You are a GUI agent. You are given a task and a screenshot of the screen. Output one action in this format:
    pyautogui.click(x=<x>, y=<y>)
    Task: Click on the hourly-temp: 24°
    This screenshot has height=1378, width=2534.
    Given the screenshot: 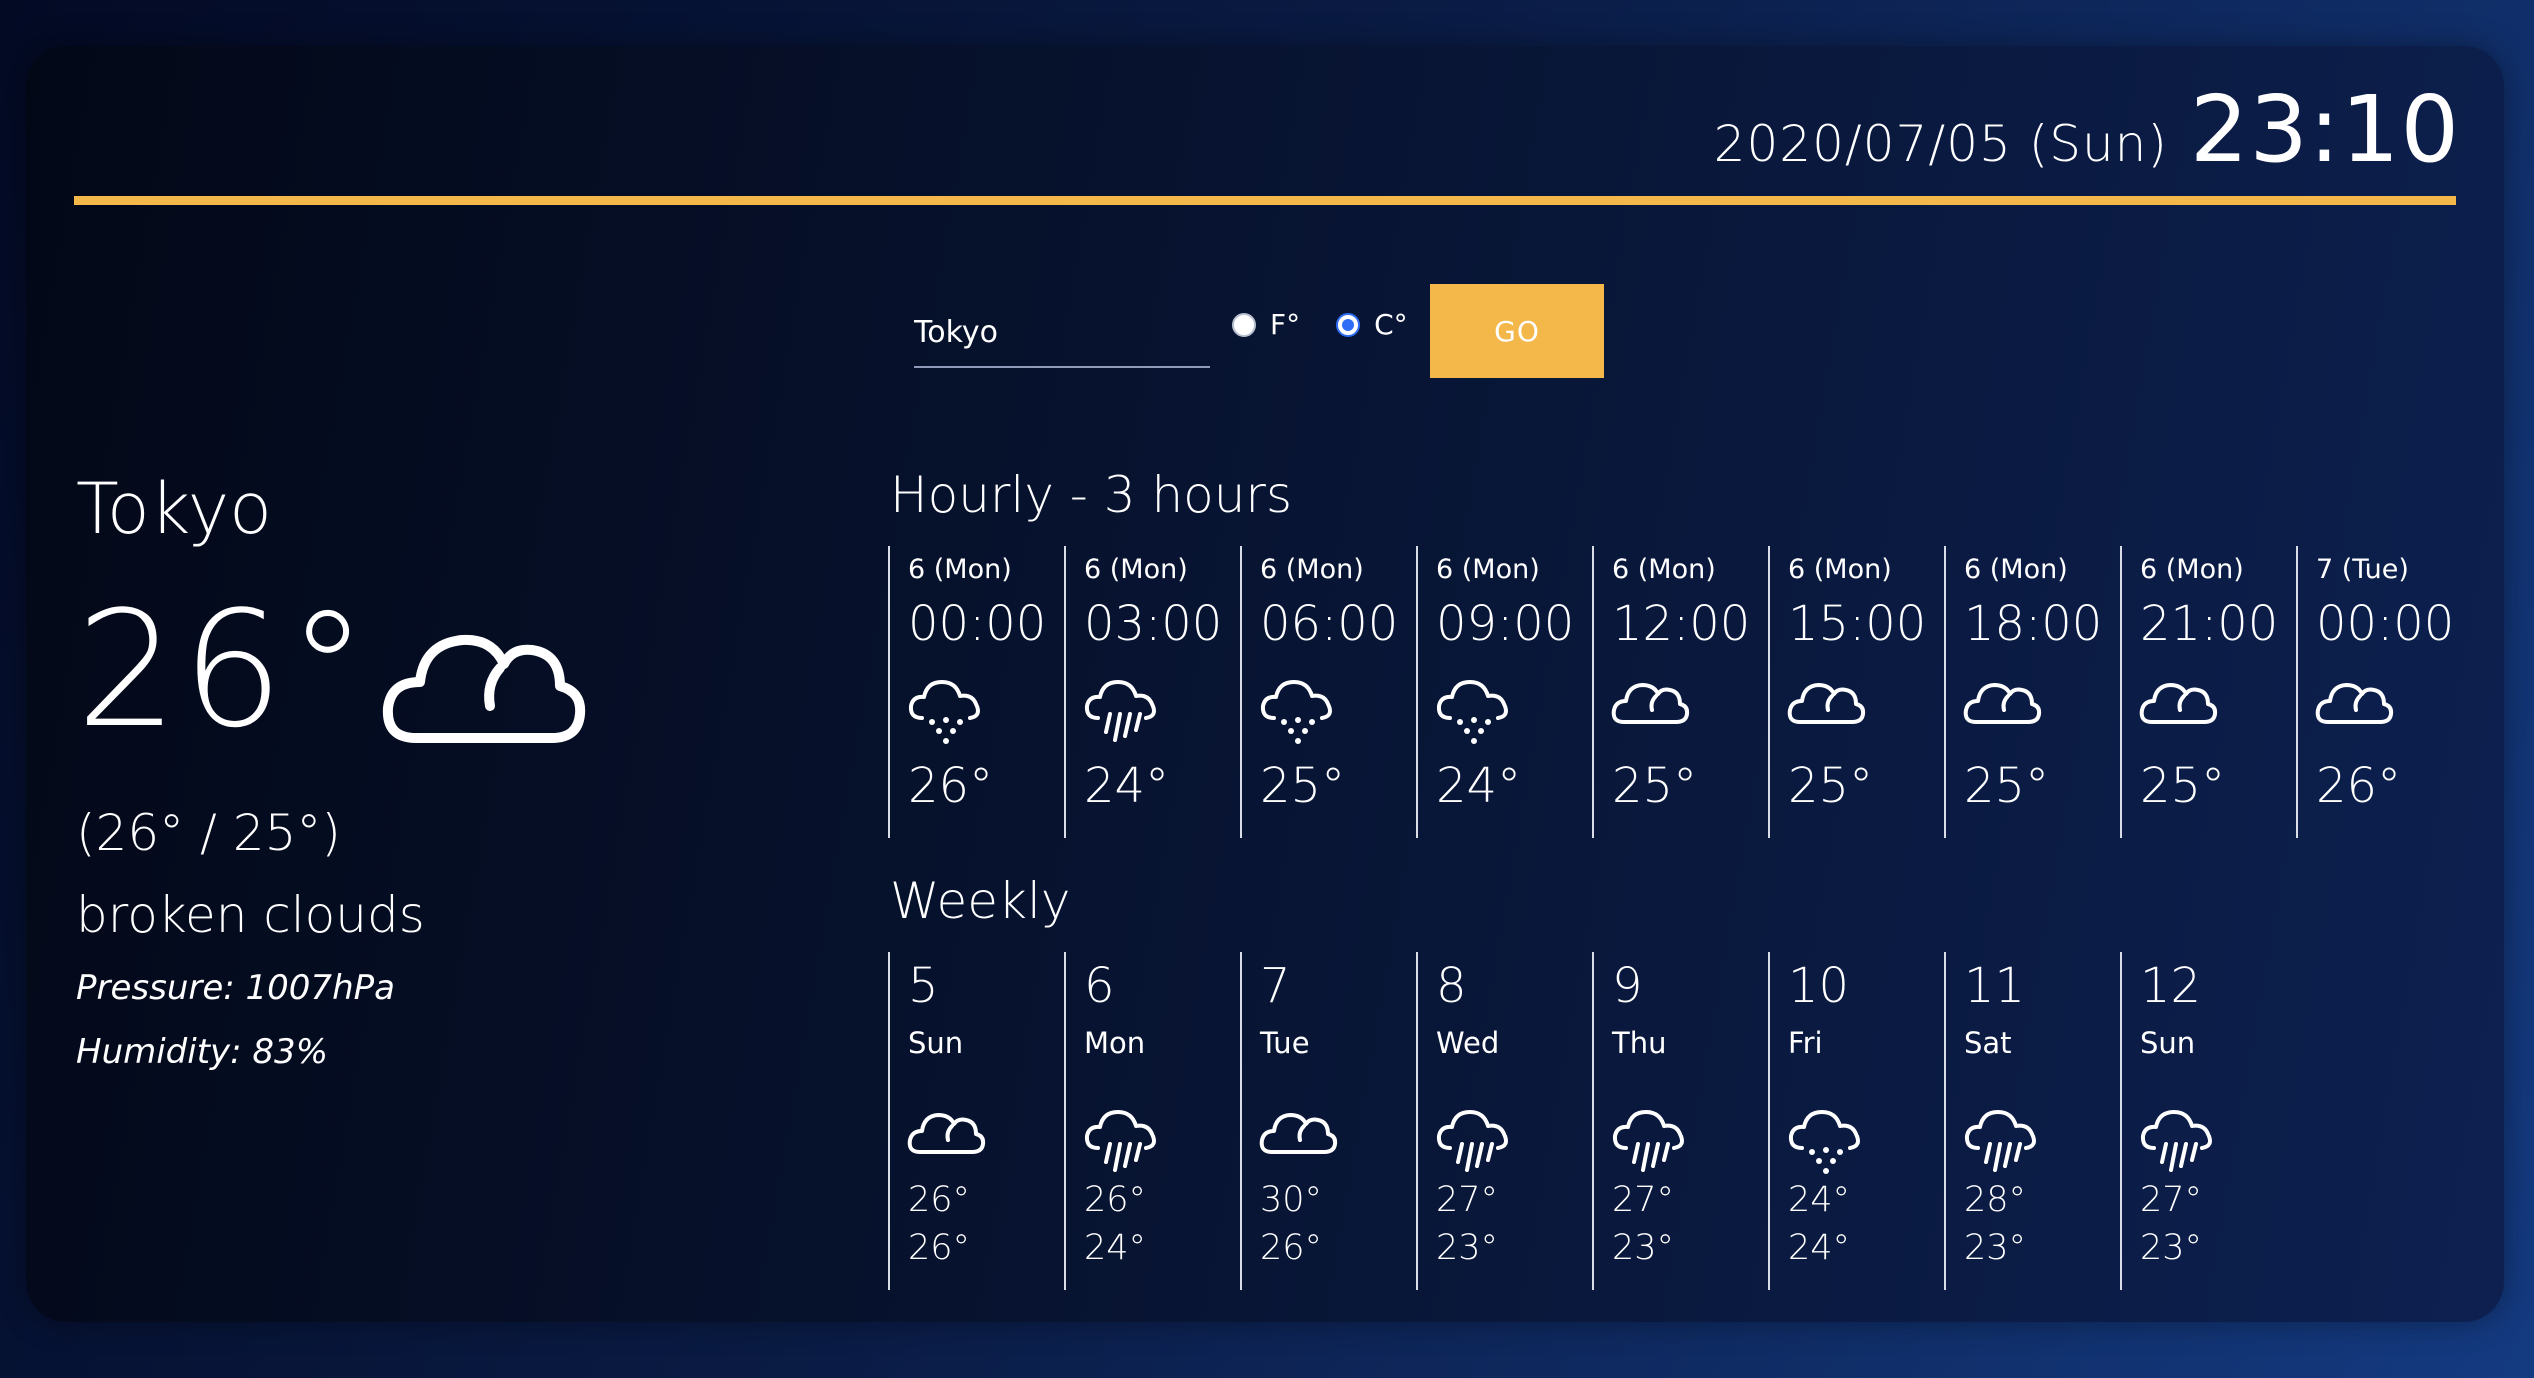 What is the action you would take?
    pyautogui.click(x=1127, y=786)
    